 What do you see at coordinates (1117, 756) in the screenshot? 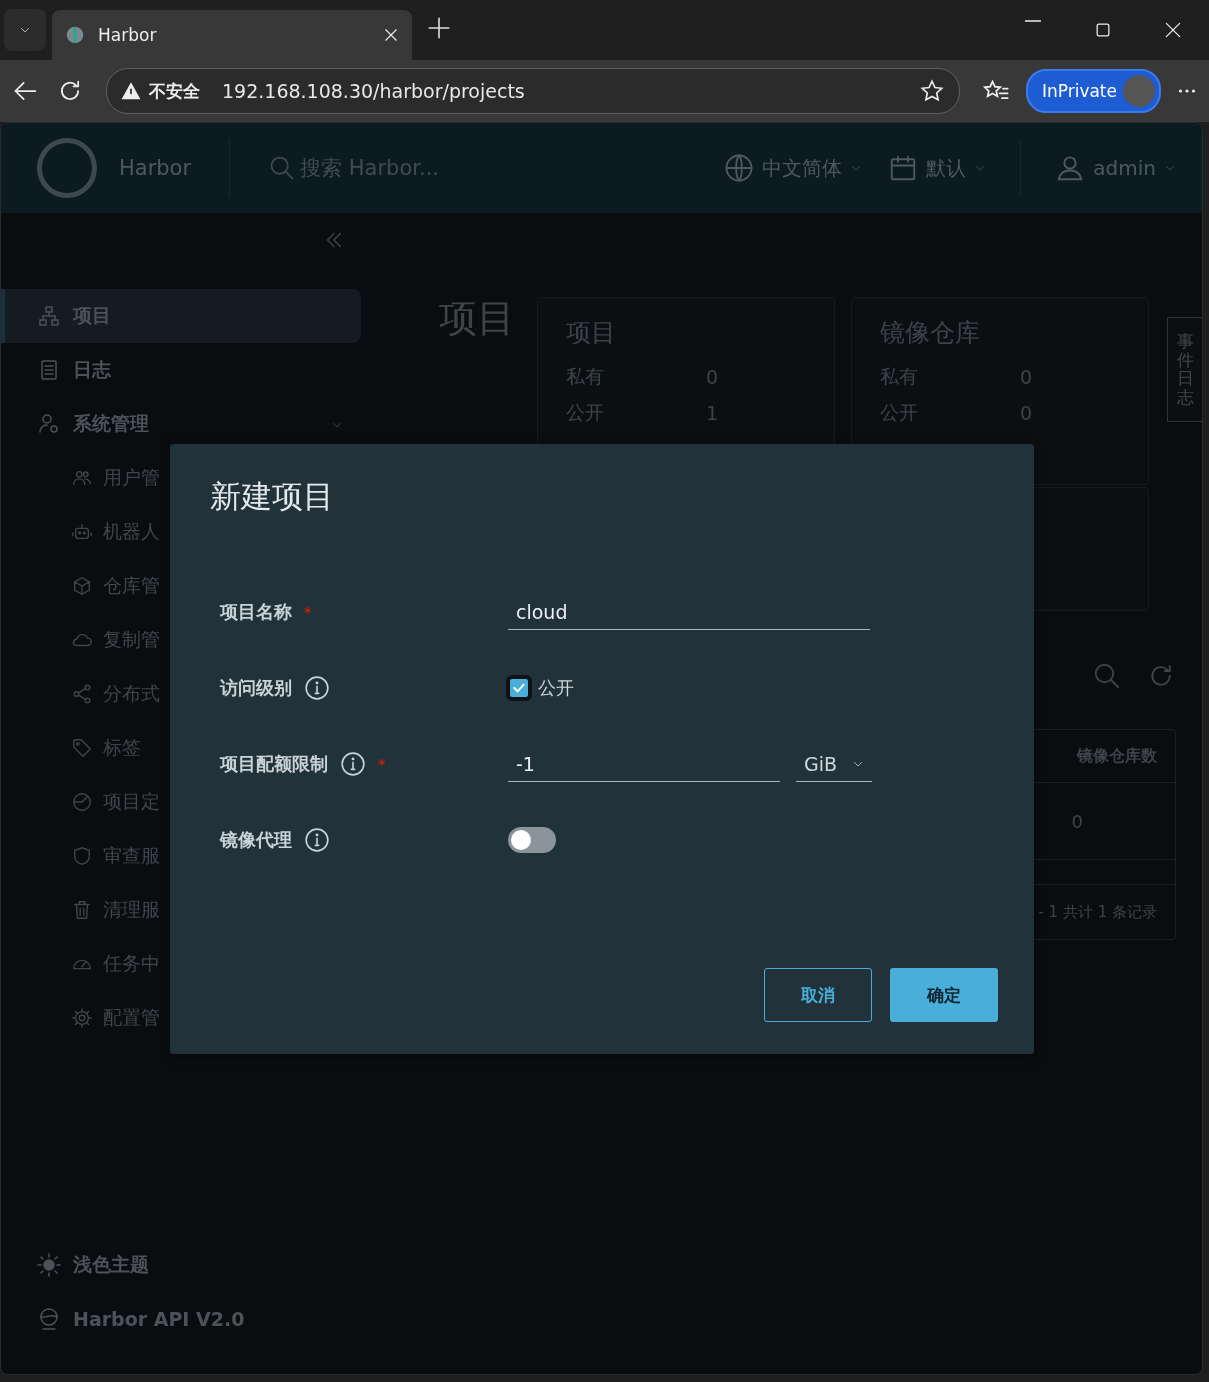
I see `column-header: 镜像仓库数` at bounding box center [1117, 756].